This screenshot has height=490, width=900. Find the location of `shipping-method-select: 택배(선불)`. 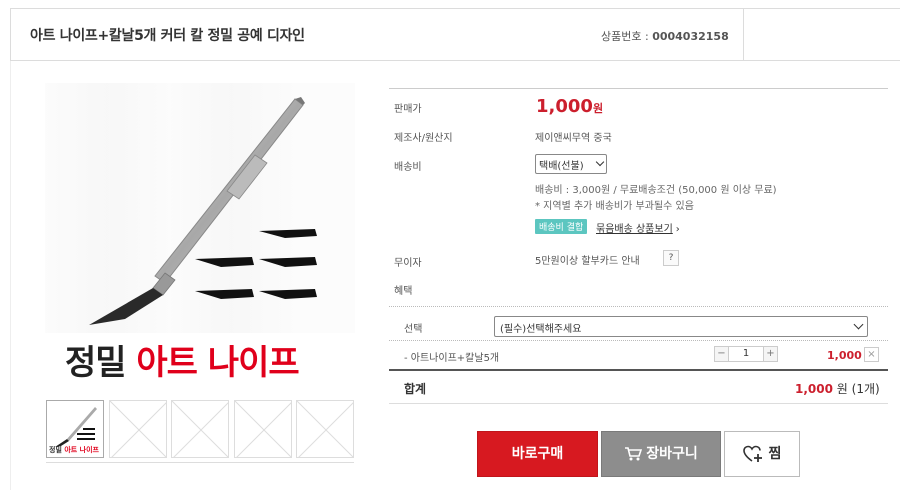

shipping-method-select: 택배(선불) is located at coordinates (571, 164).